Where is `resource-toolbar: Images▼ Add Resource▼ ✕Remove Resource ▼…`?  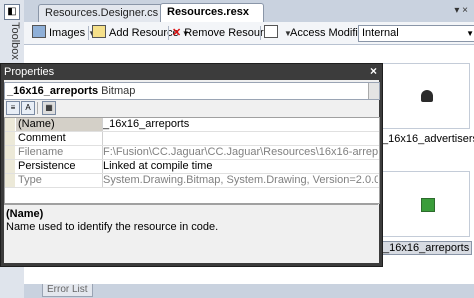 resource-toolbar: Images▼ Add Resource▼ ✕Remove Resource ▼… is located at coordinates (249, 33).